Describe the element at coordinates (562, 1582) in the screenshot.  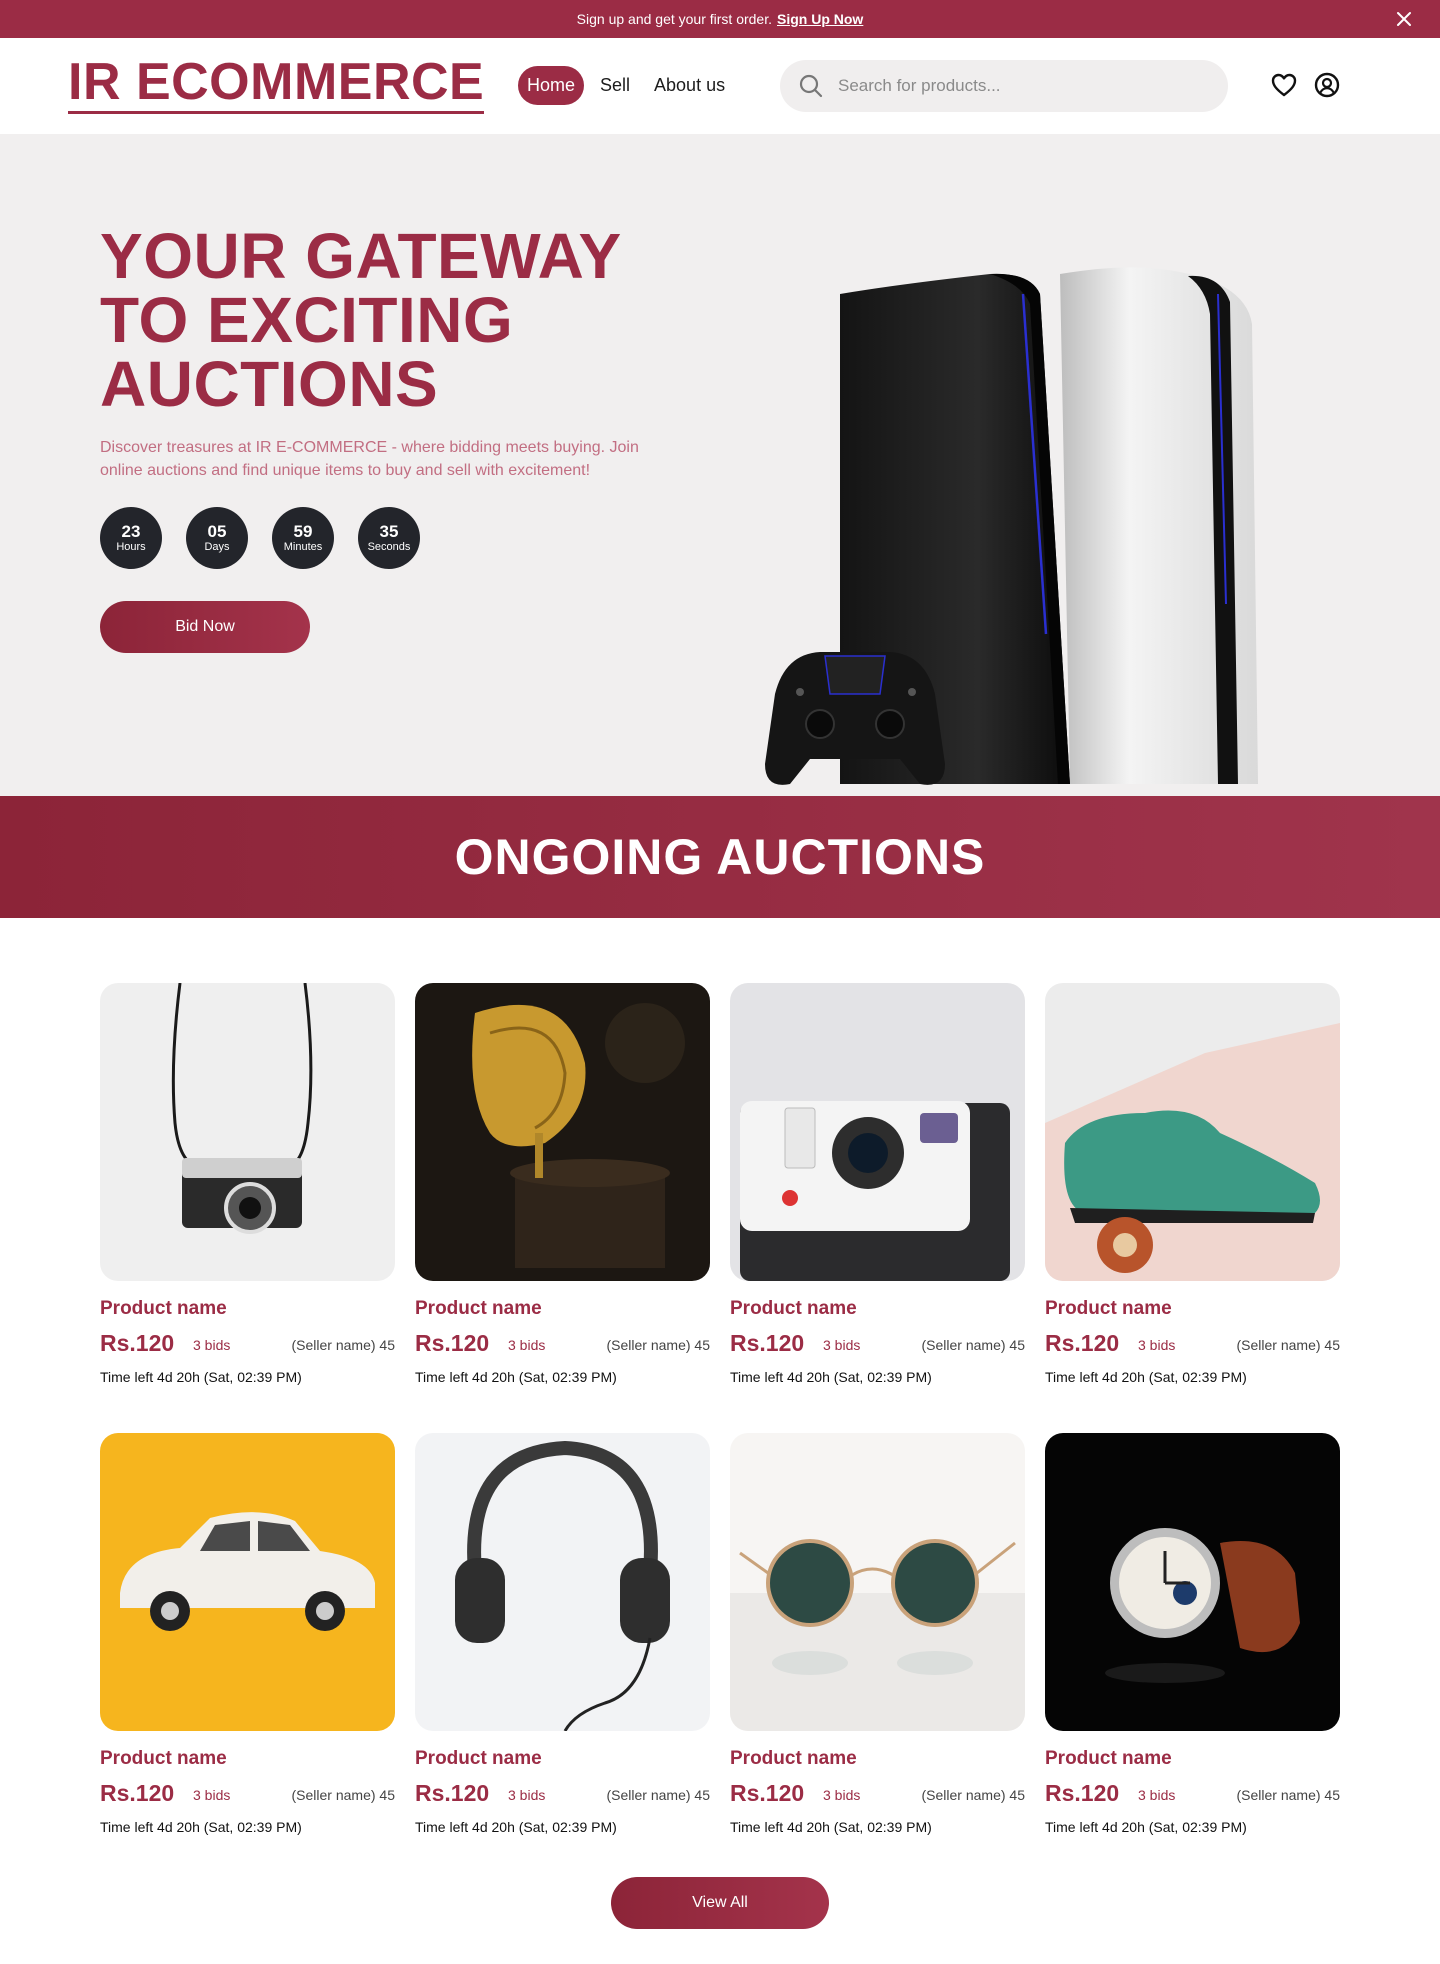
I see `product-image-headphones` at that location.